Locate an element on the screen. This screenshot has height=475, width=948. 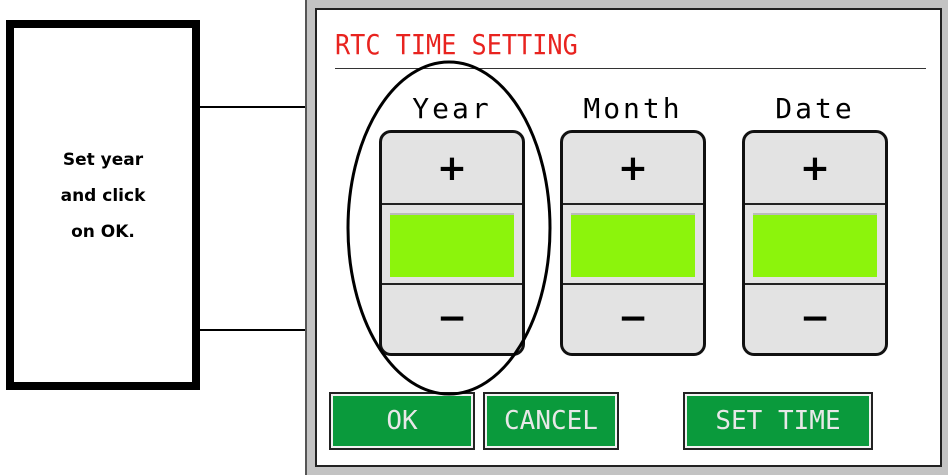
month-spinner: + − is located at coordinates (633, 243).